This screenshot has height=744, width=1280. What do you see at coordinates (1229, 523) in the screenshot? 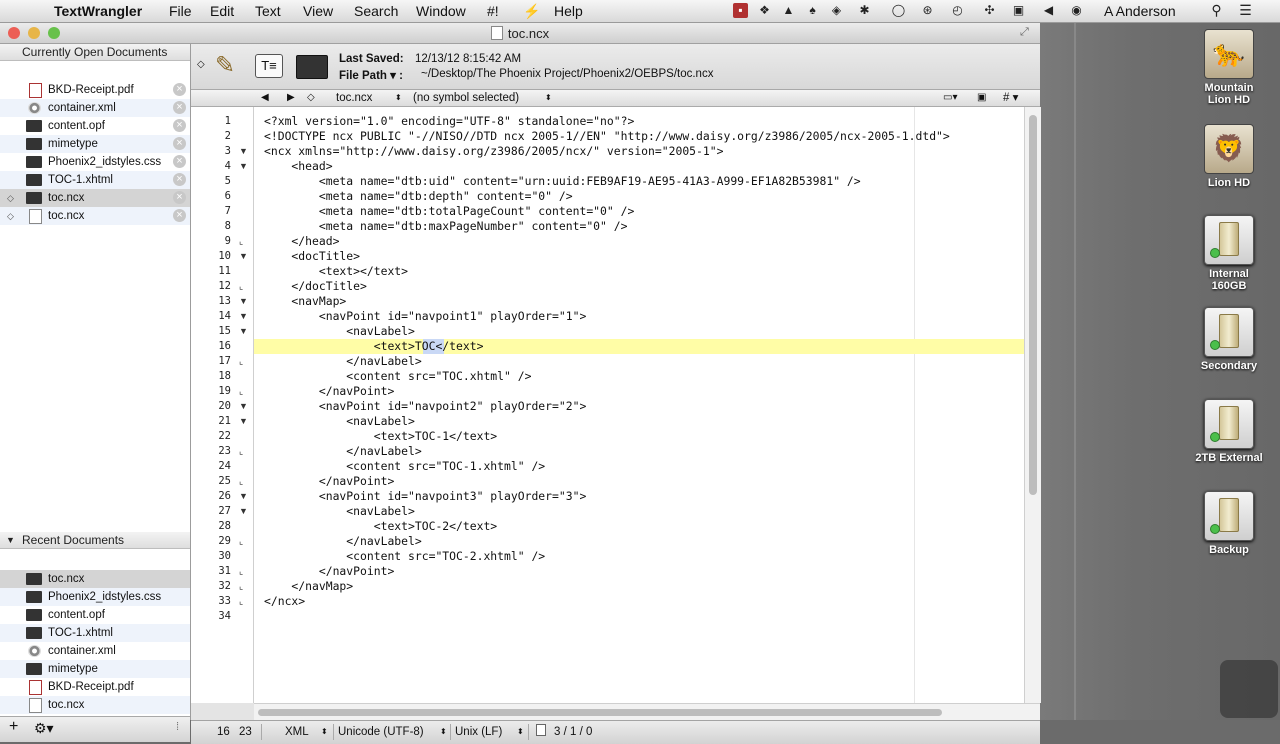
I see `desktop-icon-backup: Backup` at bounding box center [1229, 523].